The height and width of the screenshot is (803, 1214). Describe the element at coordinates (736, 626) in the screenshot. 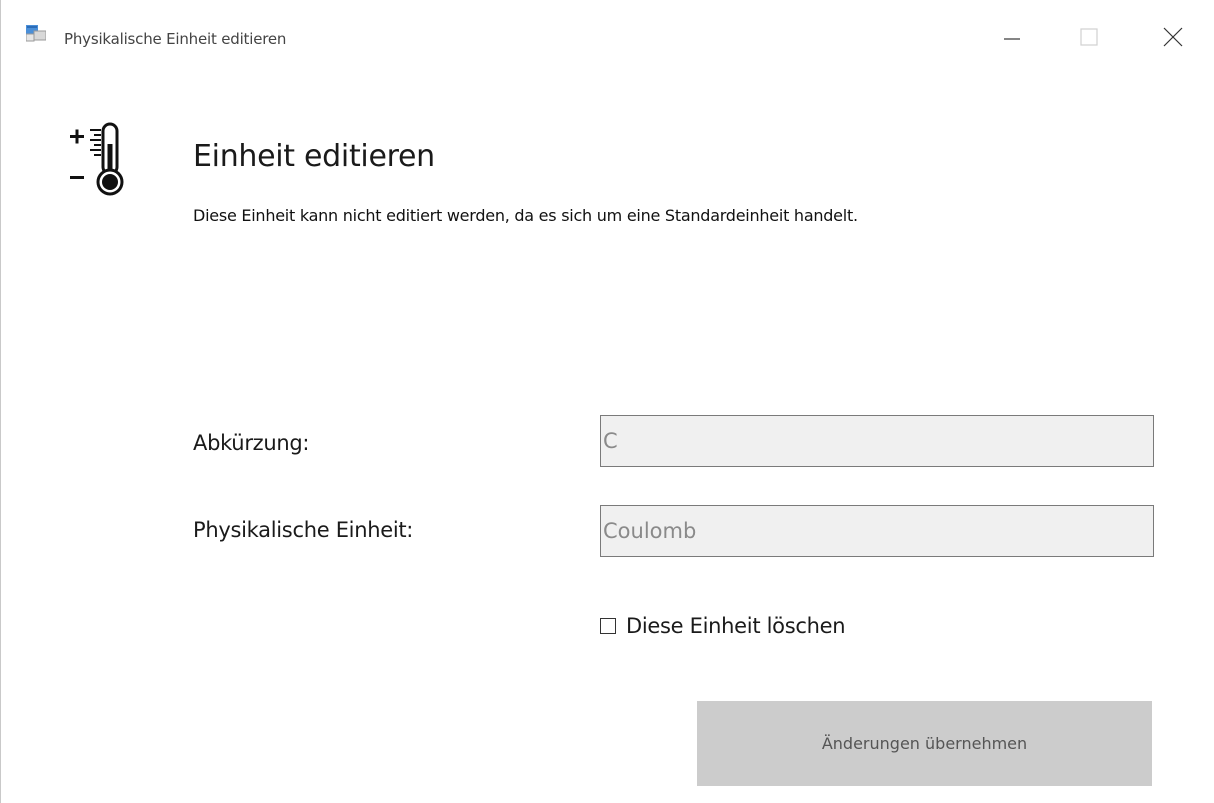

I see `delete-unit-checkbox-label: Diese Einheit löschen` at that location.